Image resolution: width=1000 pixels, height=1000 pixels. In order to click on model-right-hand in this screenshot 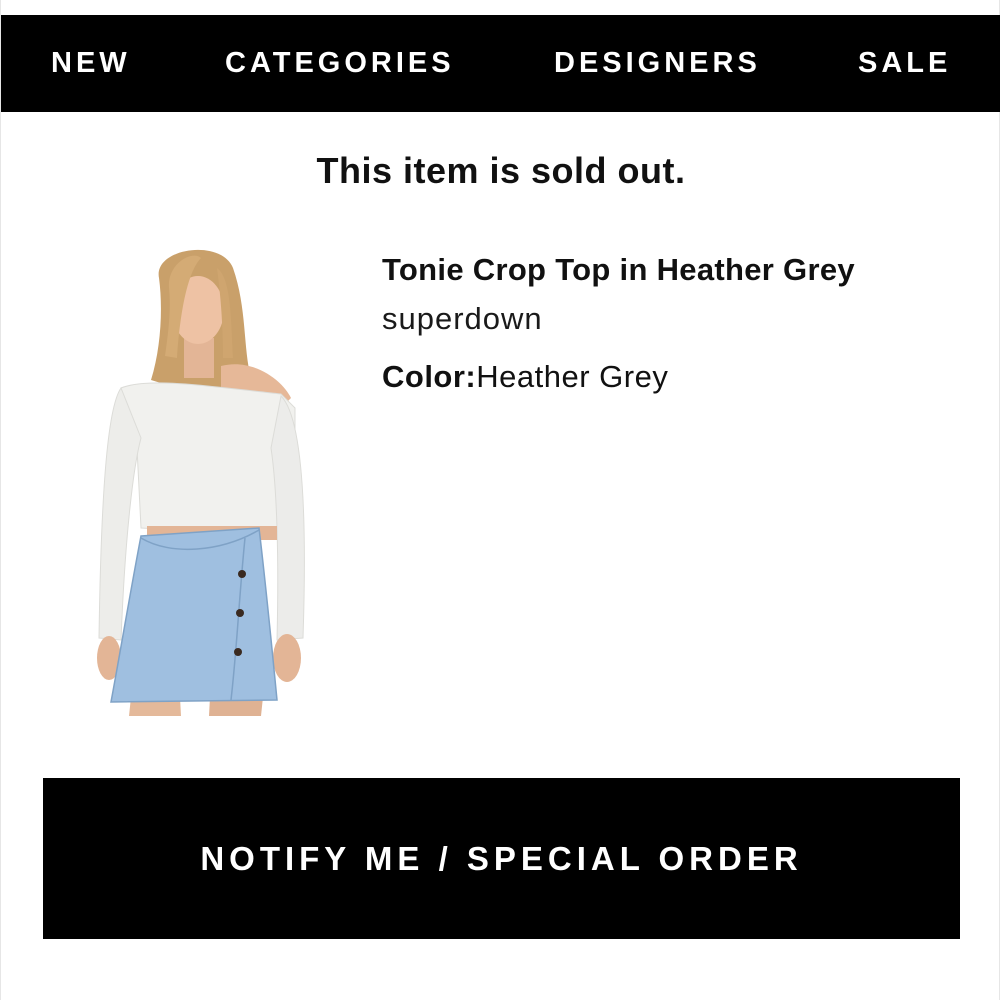, I will do `click(287, 658)`.